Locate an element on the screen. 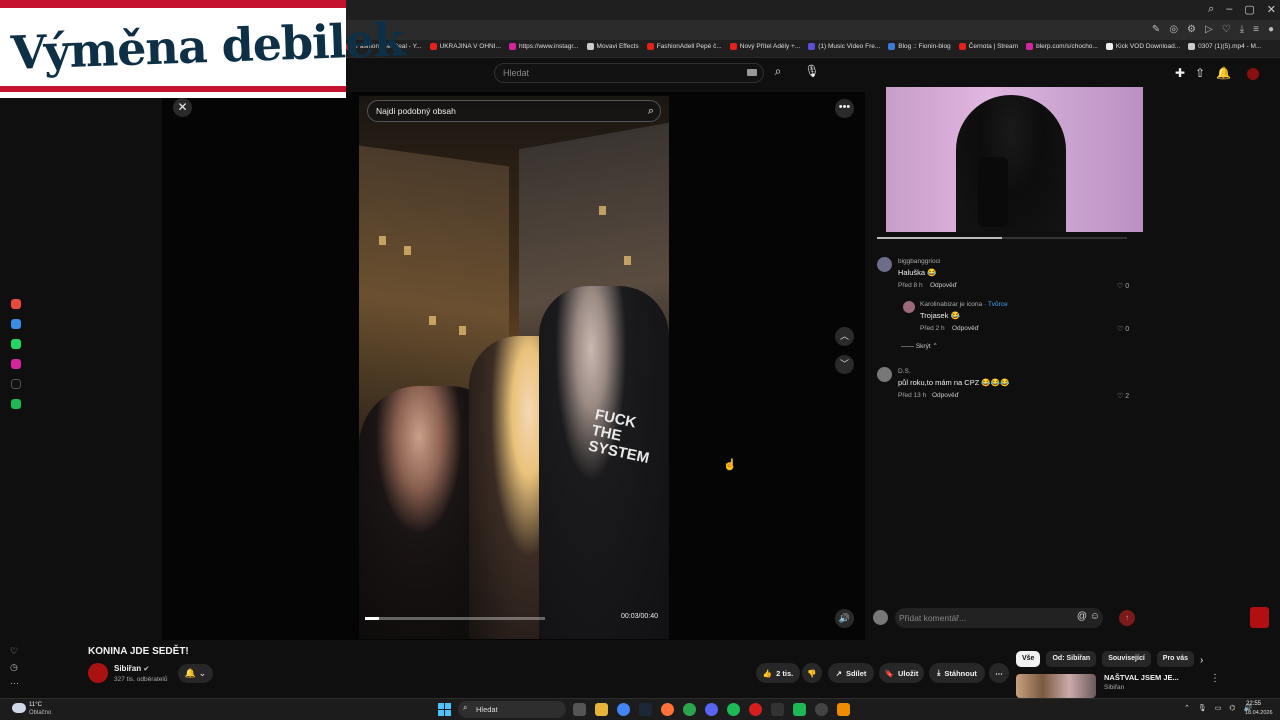  chip-all: Vše is located at coordinates (1028, 659).